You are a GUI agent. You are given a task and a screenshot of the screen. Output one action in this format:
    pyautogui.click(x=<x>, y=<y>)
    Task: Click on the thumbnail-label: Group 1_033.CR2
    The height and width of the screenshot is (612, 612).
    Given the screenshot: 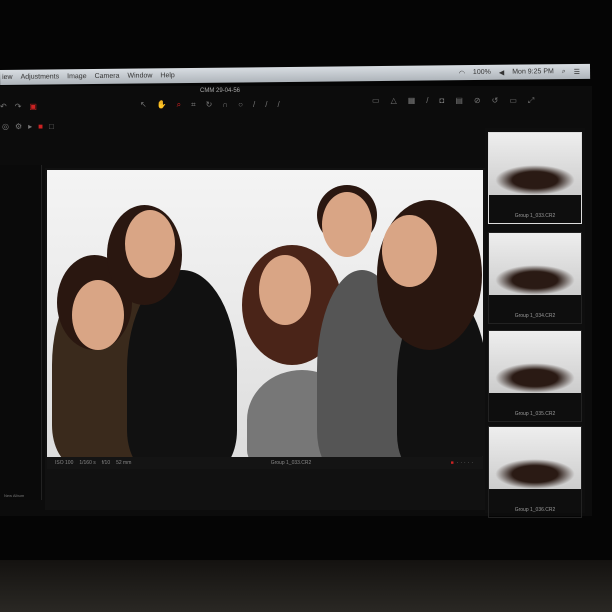 What is the action you would take?
    pyautogui.click(x=535, y=216)
    